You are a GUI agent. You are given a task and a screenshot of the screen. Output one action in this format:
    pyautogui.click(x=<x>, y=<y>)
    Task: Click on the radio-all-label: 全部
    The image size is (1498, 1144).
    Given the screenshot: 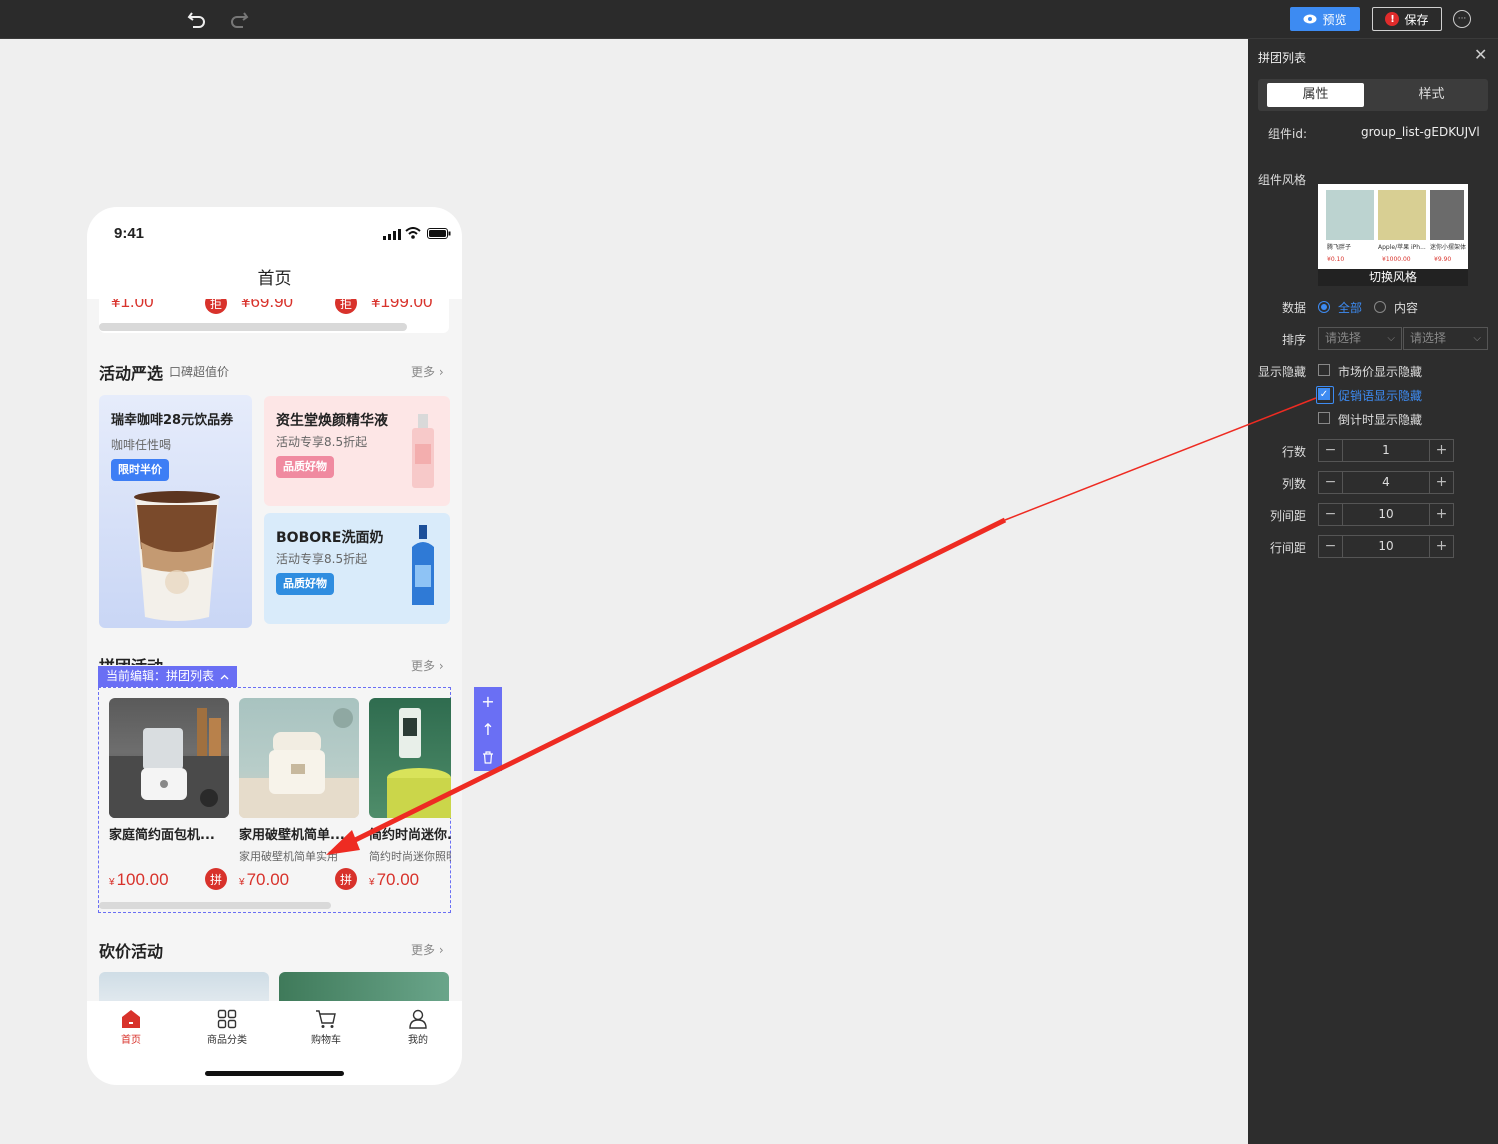 What is the action you would take?
    pyautogui.click(x=1350, y=307)
    